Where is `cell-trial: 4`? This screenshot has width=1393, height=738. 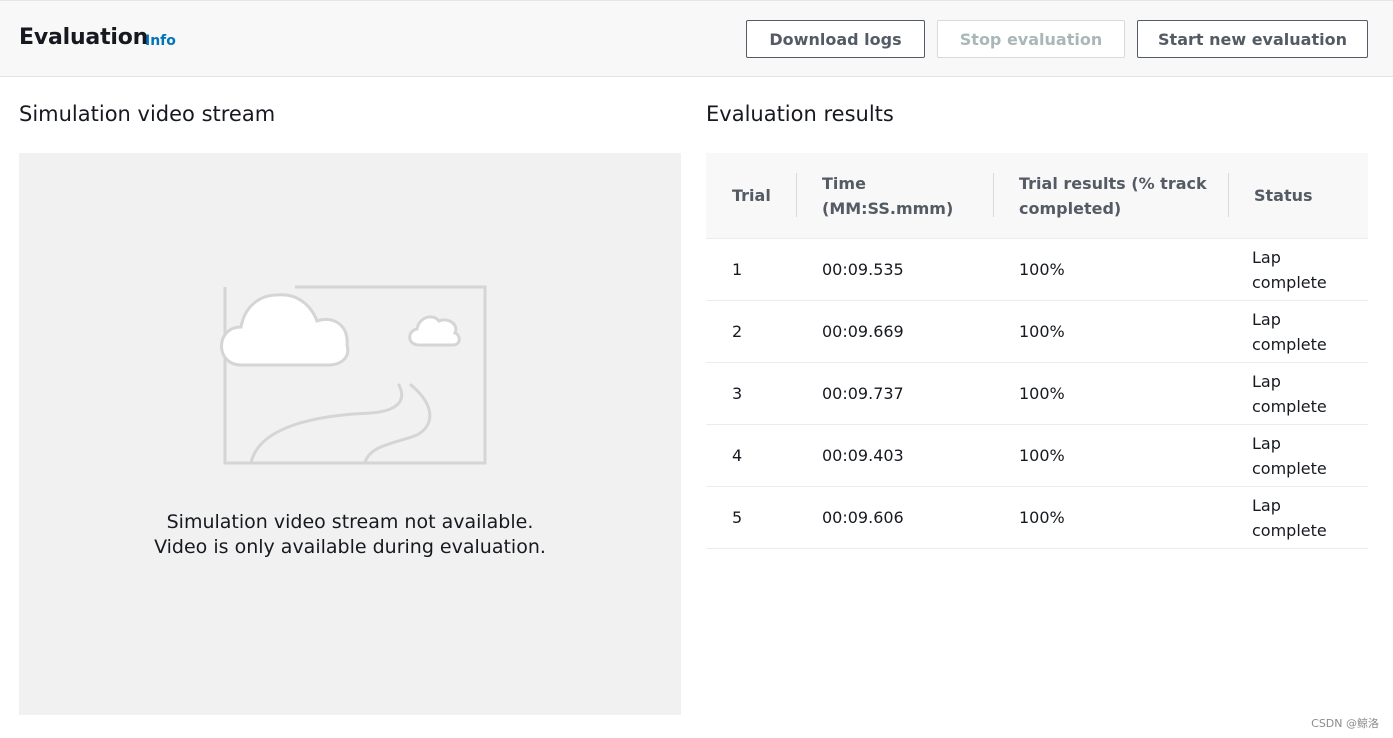
cell-trial: 4 is located at coordinates (751, 455).